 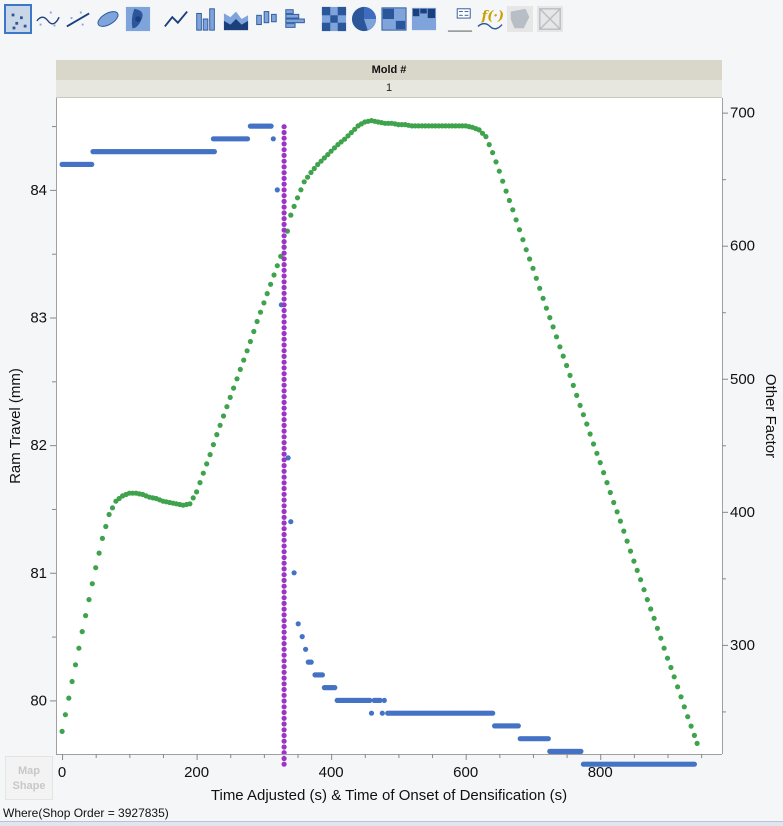 What do you see at coordinates (770, 416) in the screenshot?
I see `y2-axis-label: Other Factor` at bounding box center [770, 416].